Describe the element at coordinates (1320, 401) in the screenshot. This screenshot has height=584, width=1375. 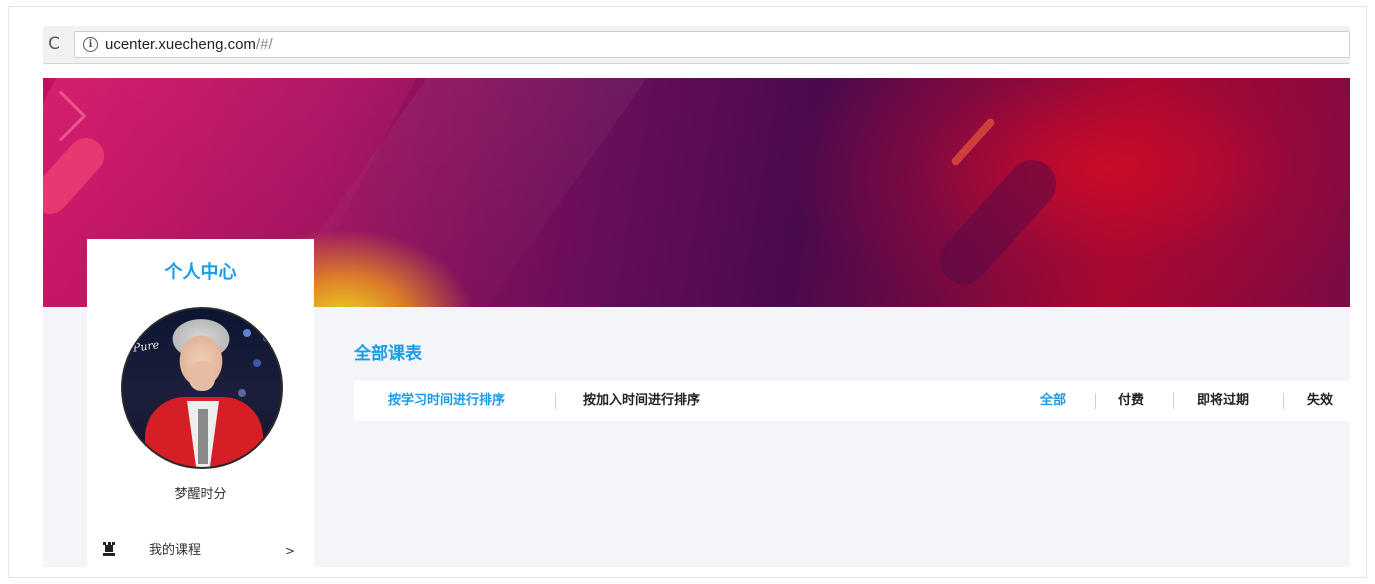
I see `filter-invalid-tab: 失效` at that location.